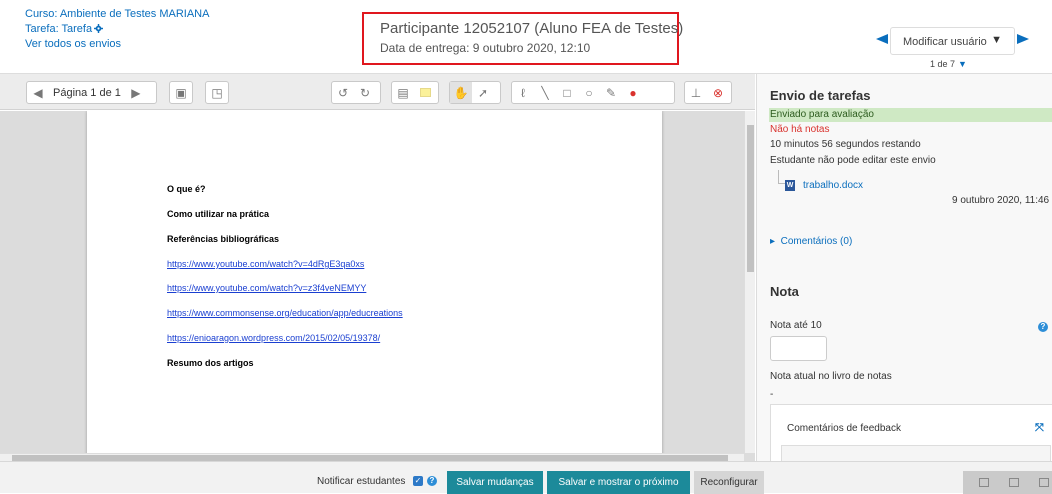 The width and height of the screenshot is (1052, 494). What do you see at coordinates (996, 40) in the screenshot?
I see `chevron-down-icon: ▼` at bounding box center [996, 40].